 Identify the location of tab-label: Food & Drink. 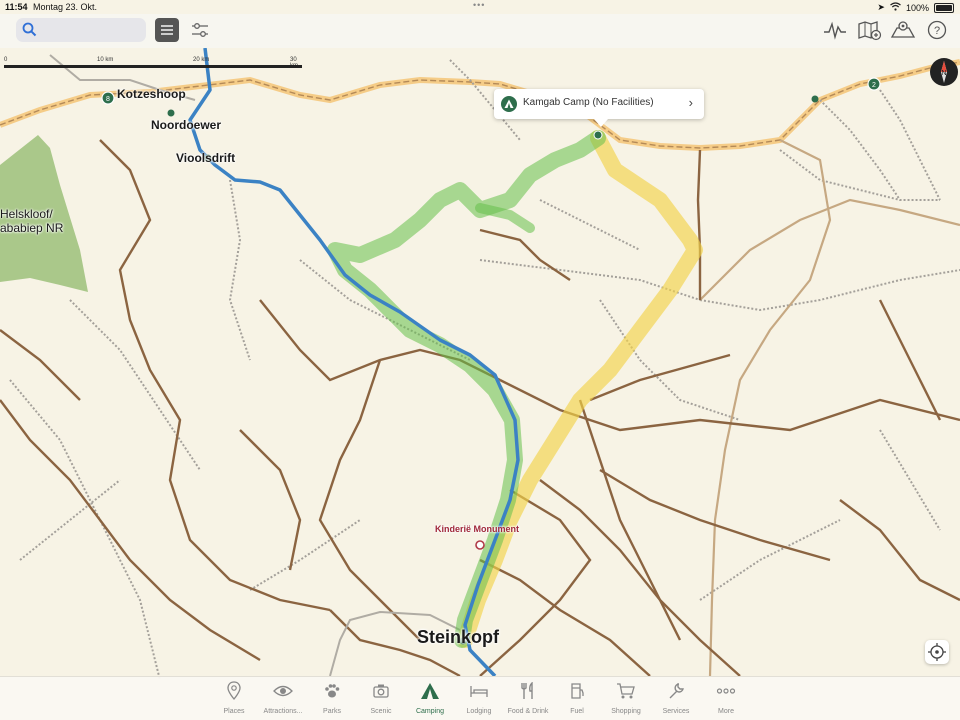
(528, 711).